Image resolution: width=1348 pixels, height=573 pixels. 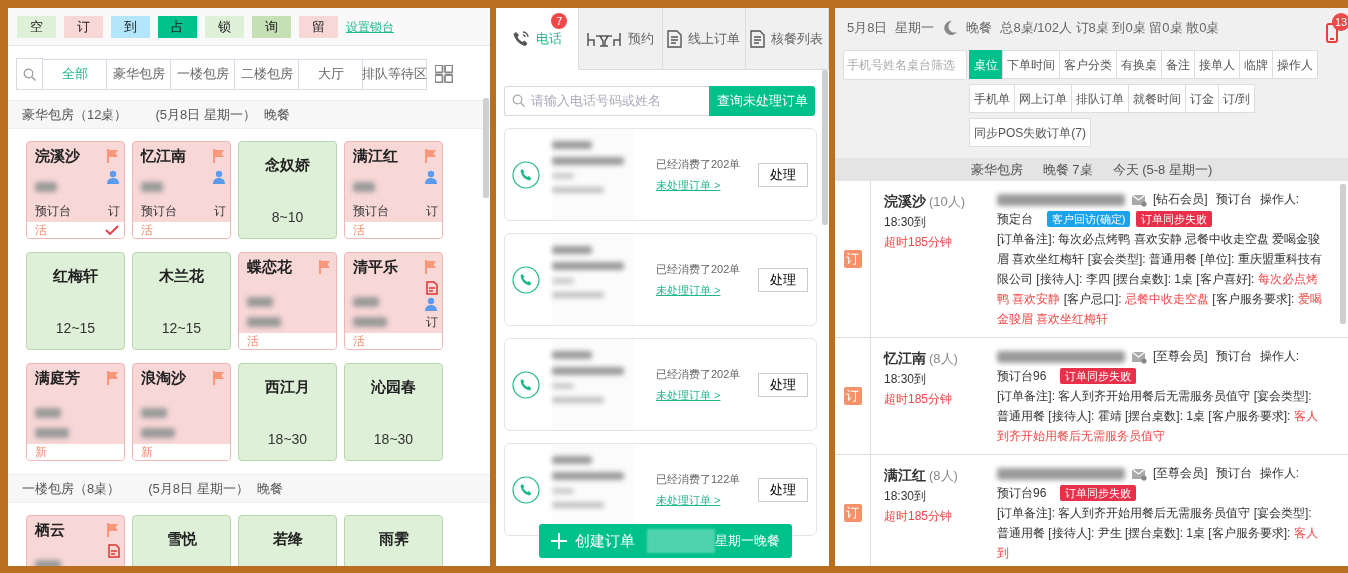 I want to click on channel-tab: 预约, so click(x=621, y=39).